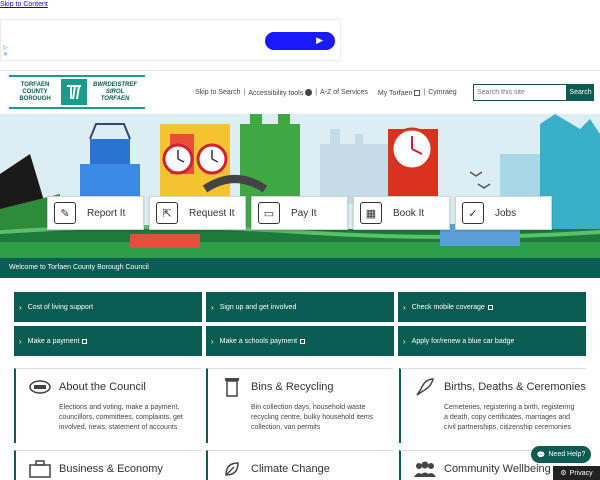  I want to click on calendar-icon: ▦, so click(371, 213).